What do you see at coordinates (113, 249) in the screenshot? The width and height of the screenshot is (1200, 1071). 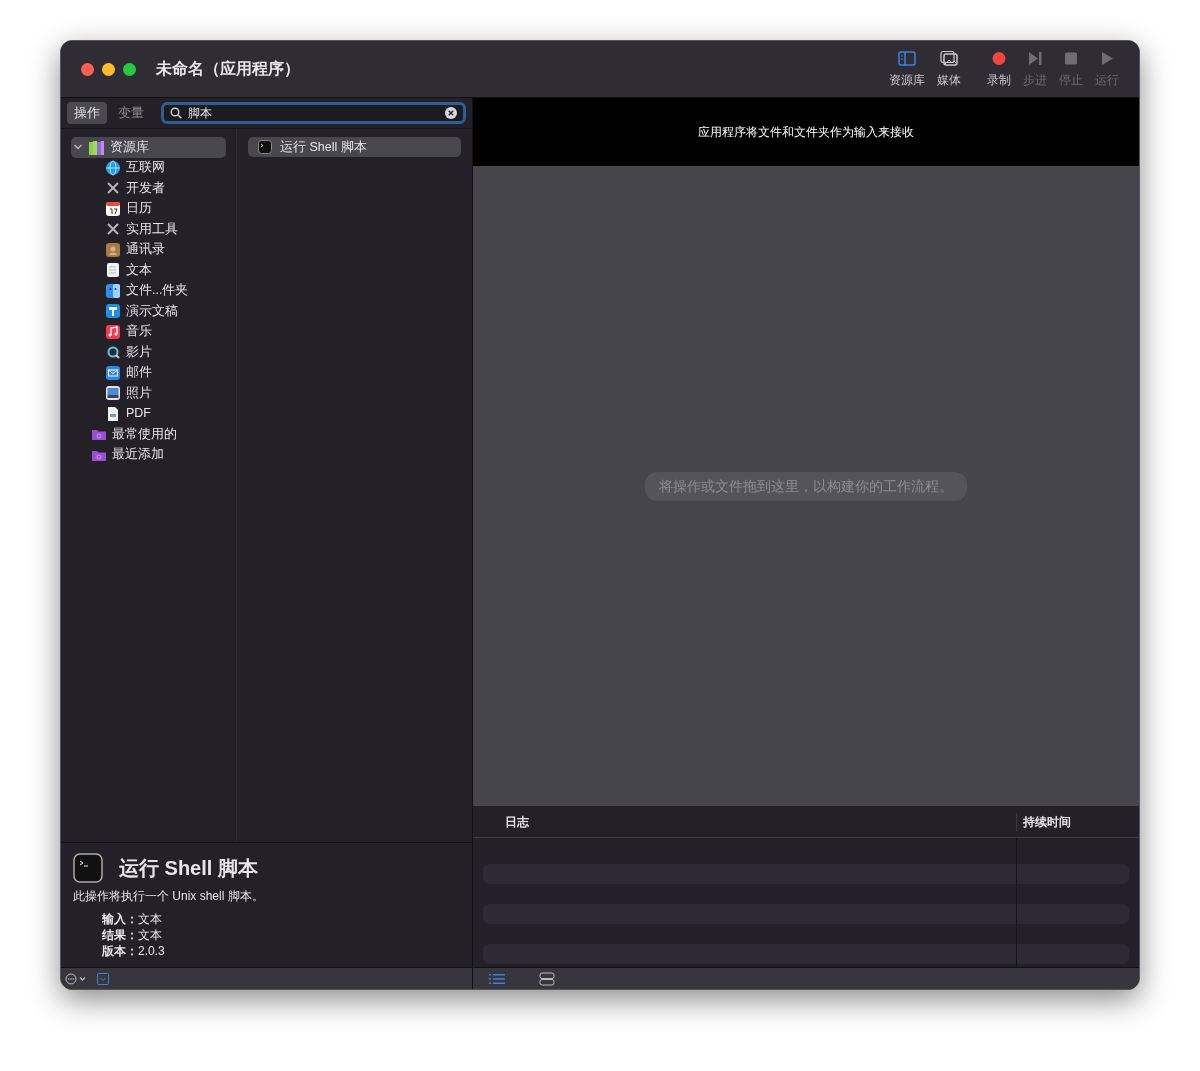 I see `contacts-icon` at bounding box center [113, 249].